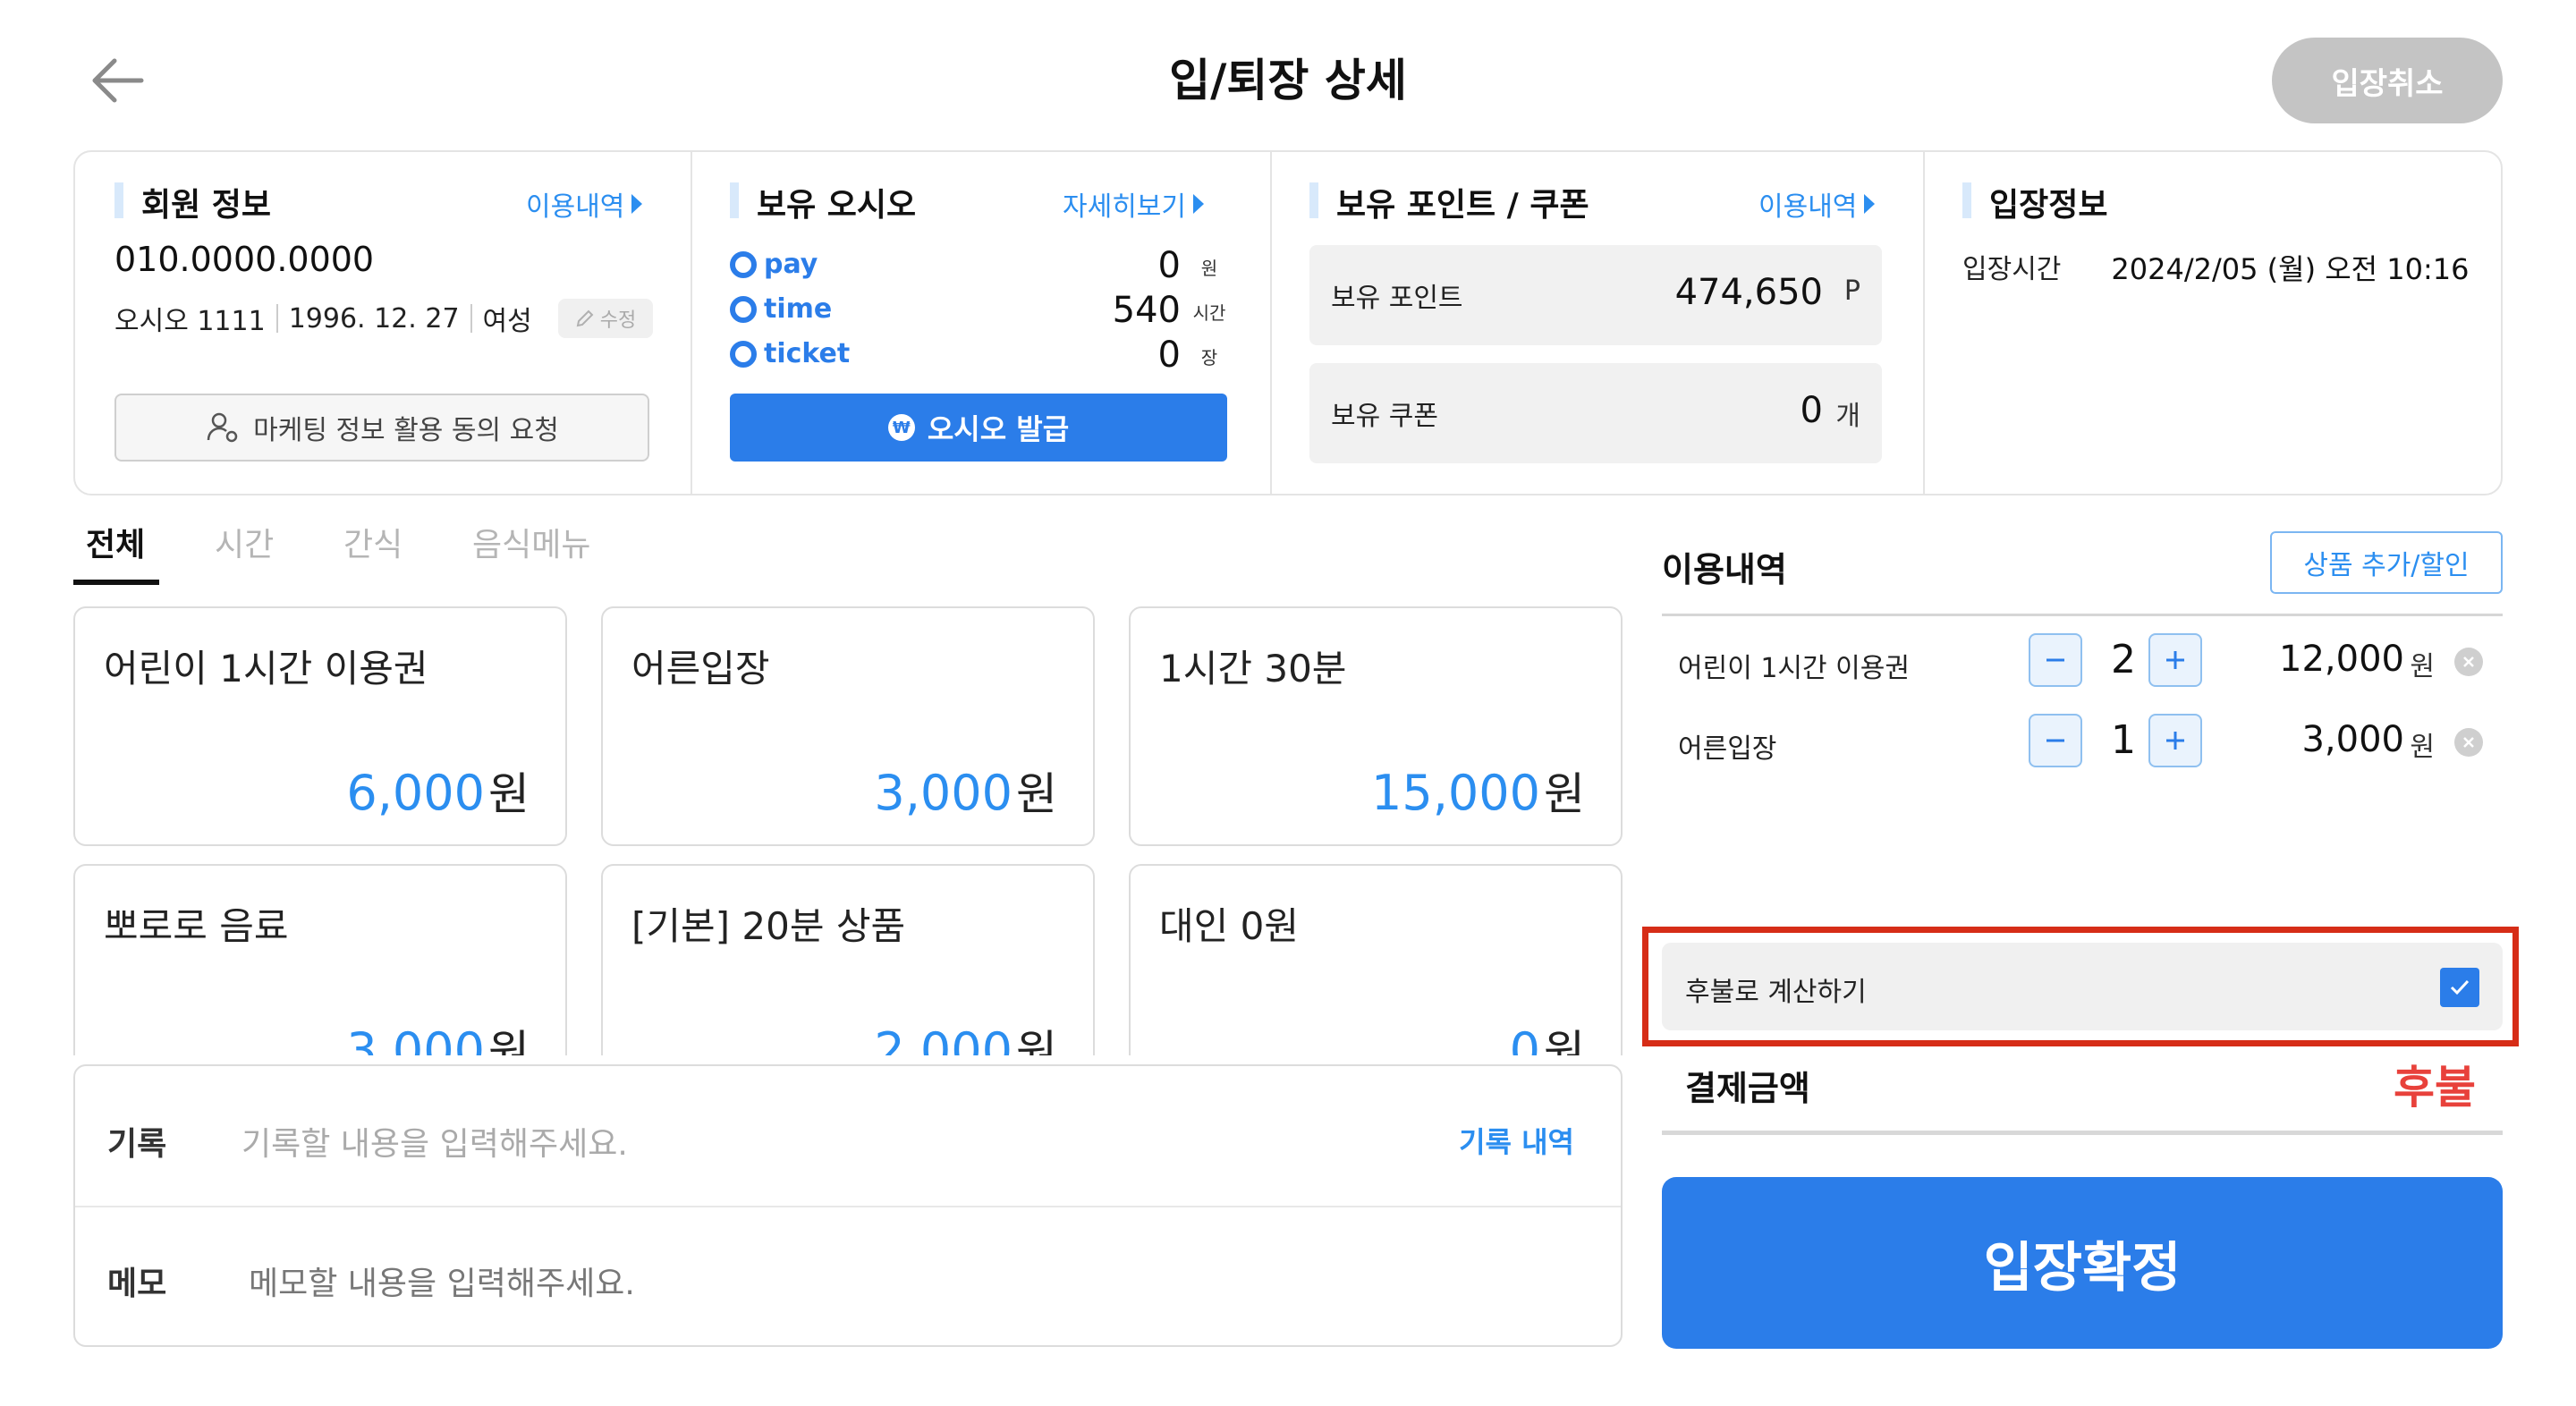  Describe the element at coordinates (2082, 1133) in the screenshot. I see `payment-divider` at that location.